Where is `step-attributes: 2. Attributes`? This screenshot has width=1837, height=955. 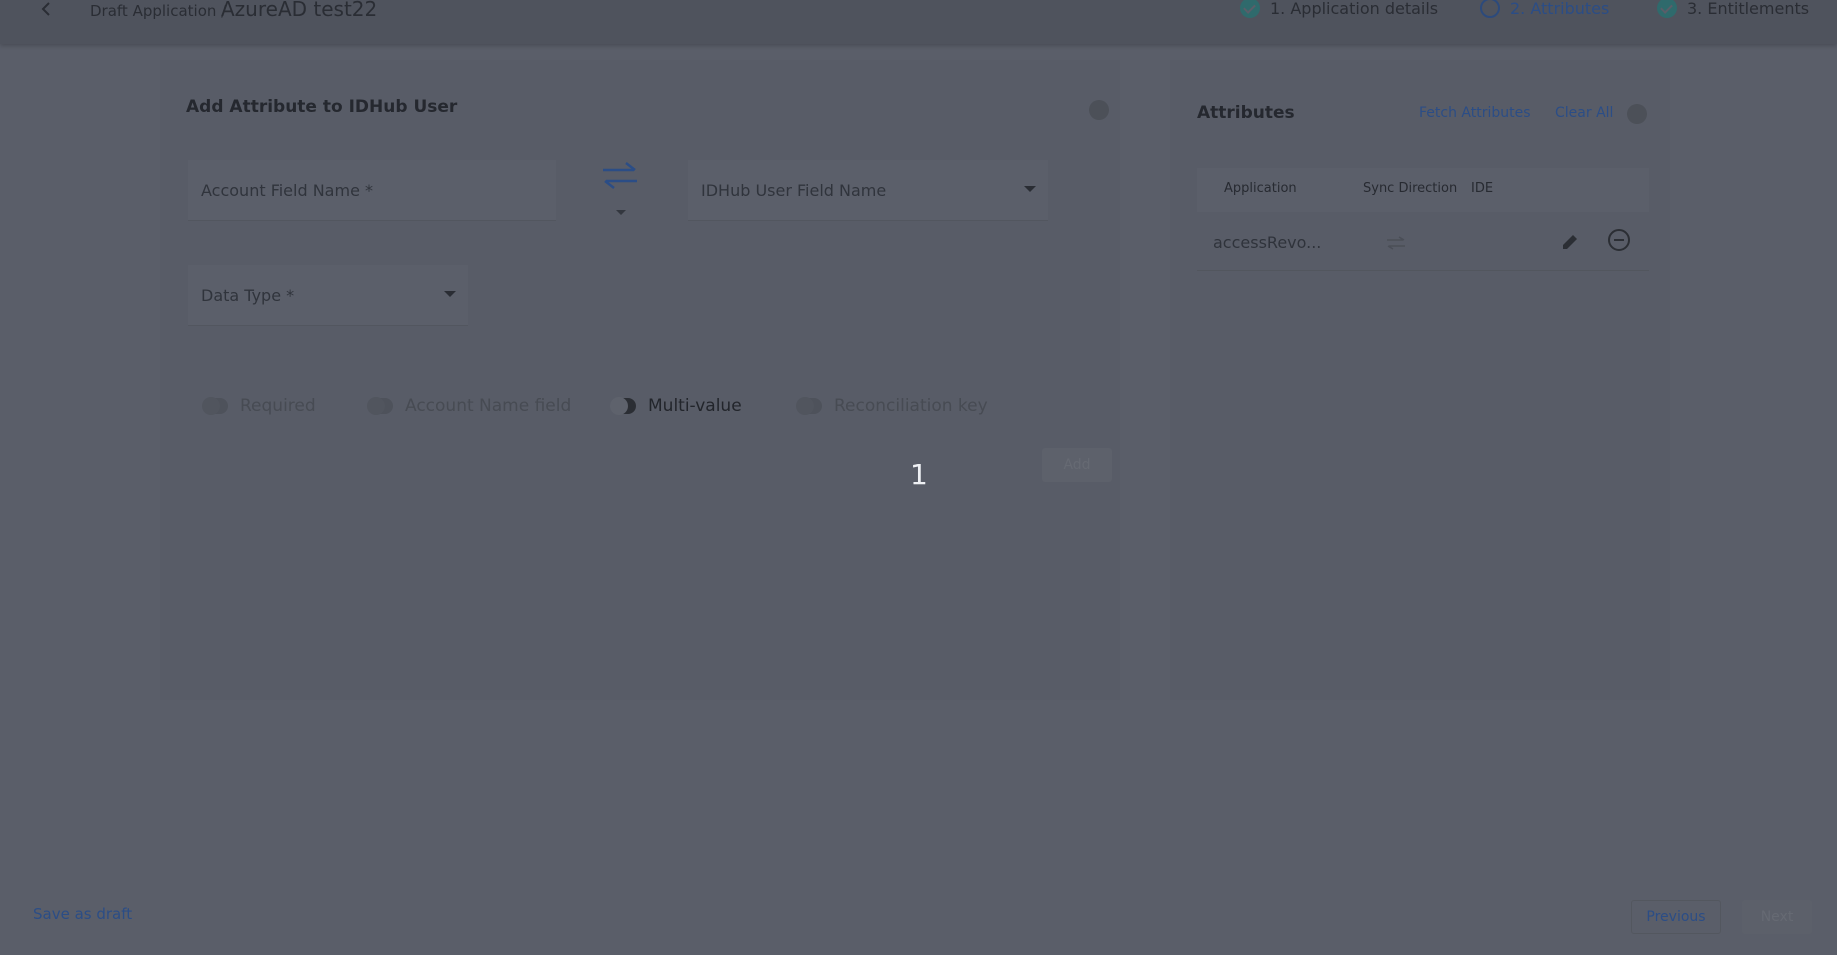 step-attributes: 2. Attributes is located at coordinates (1544, 9).